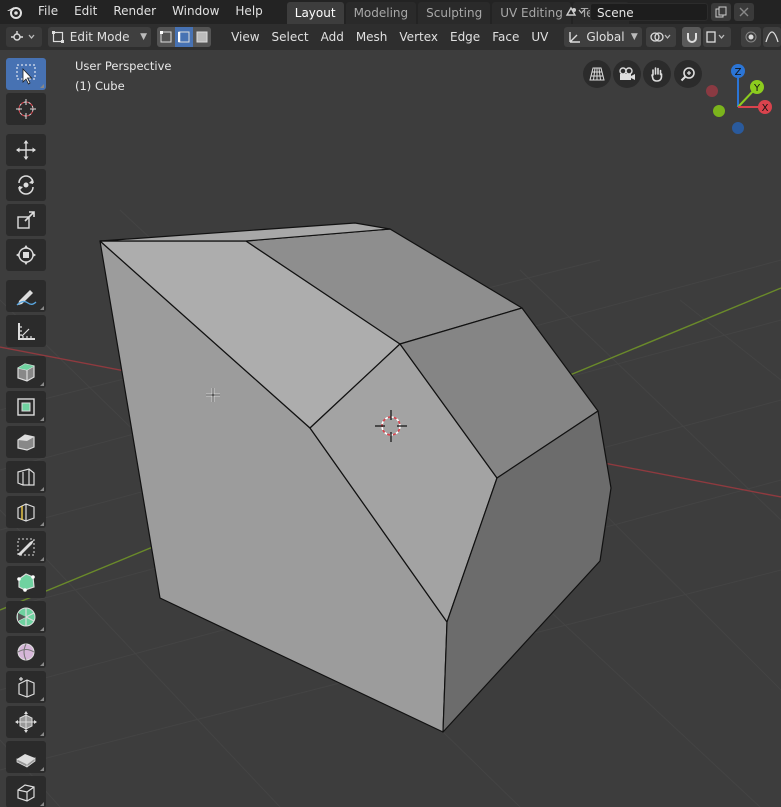  I want to click on bevel-icon, so click(26, 477).